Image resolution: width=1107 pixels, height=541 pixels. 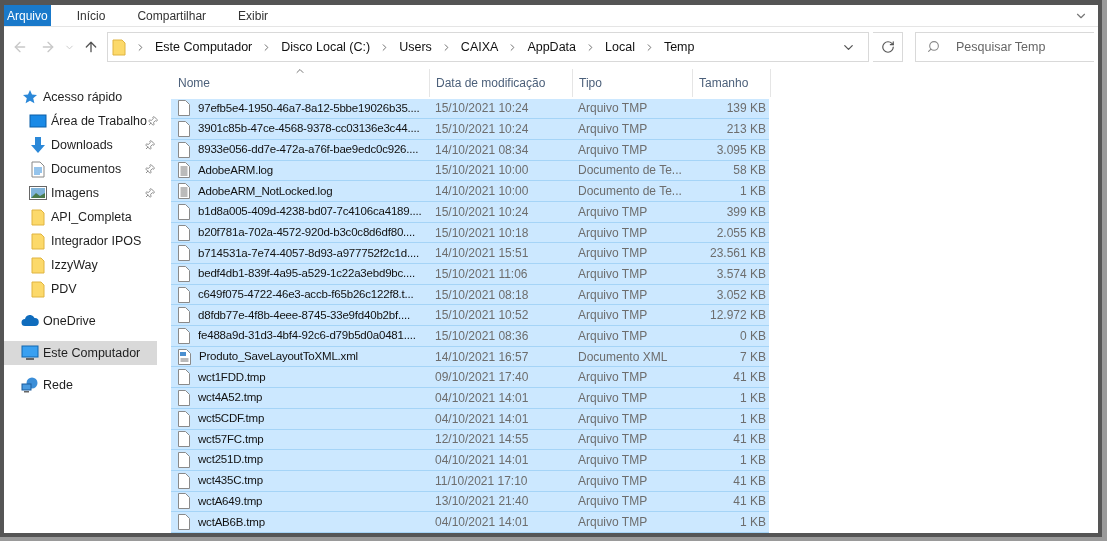 I want to click on file-name: wctA649.tmp, so click(x=230, y=501).